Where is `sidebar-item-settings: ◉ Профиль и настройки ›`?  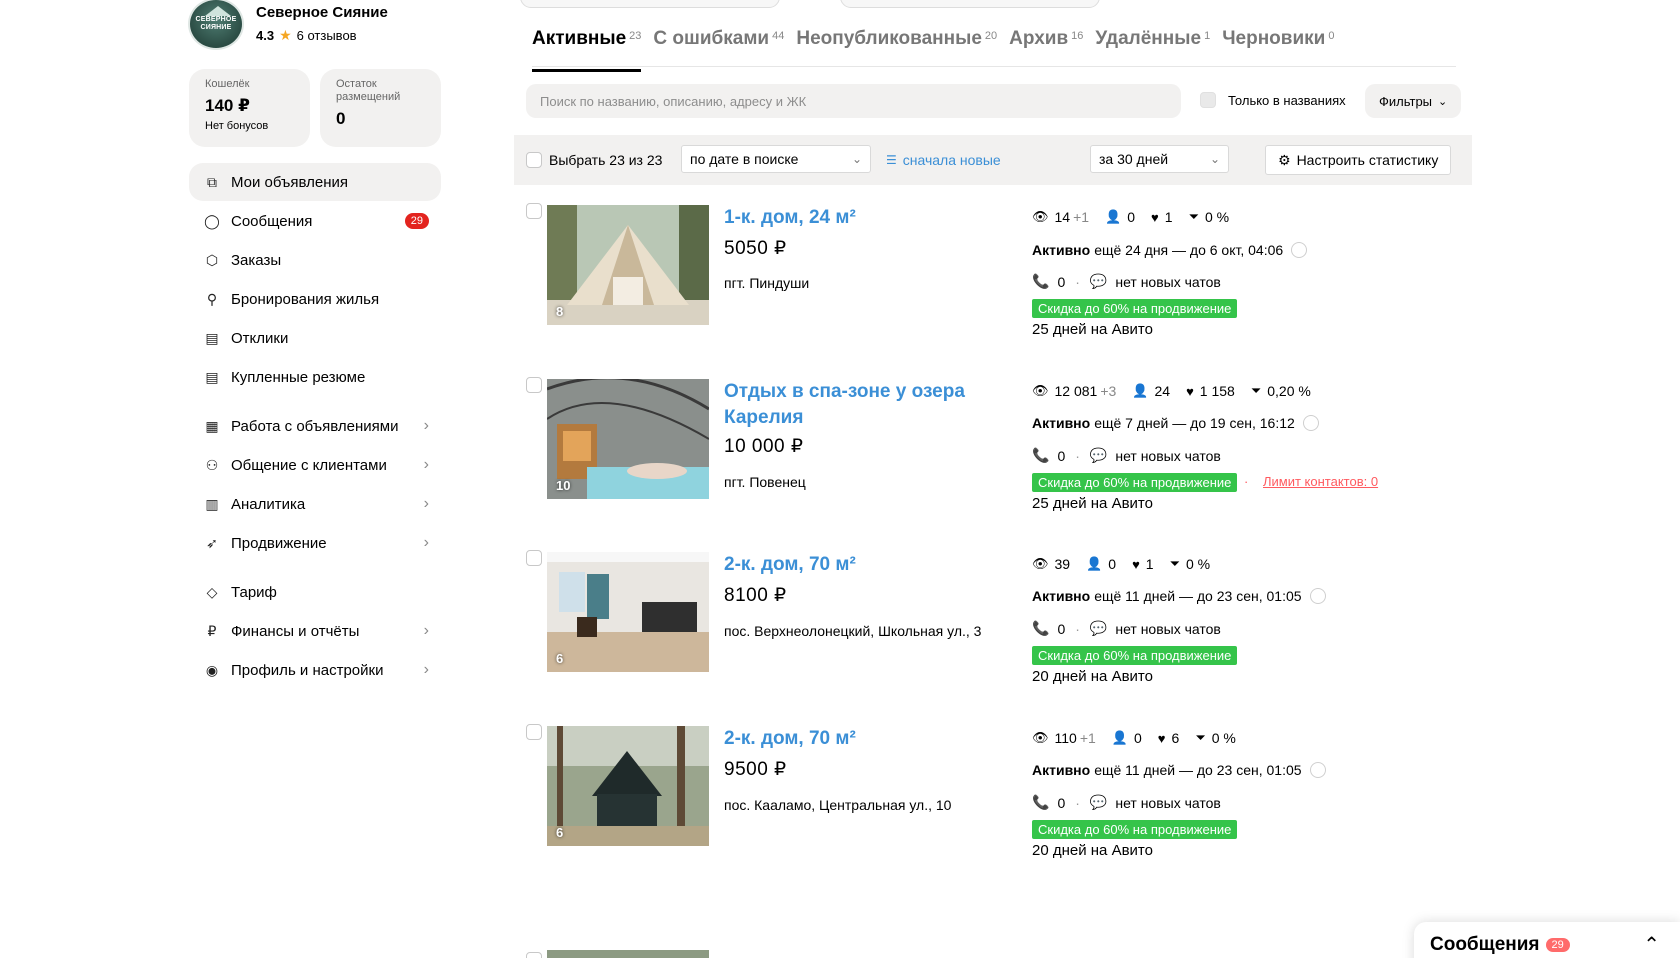 sidebar-item-settings: ◉ Профиль и настройки › is located at coordinates (315, 670).